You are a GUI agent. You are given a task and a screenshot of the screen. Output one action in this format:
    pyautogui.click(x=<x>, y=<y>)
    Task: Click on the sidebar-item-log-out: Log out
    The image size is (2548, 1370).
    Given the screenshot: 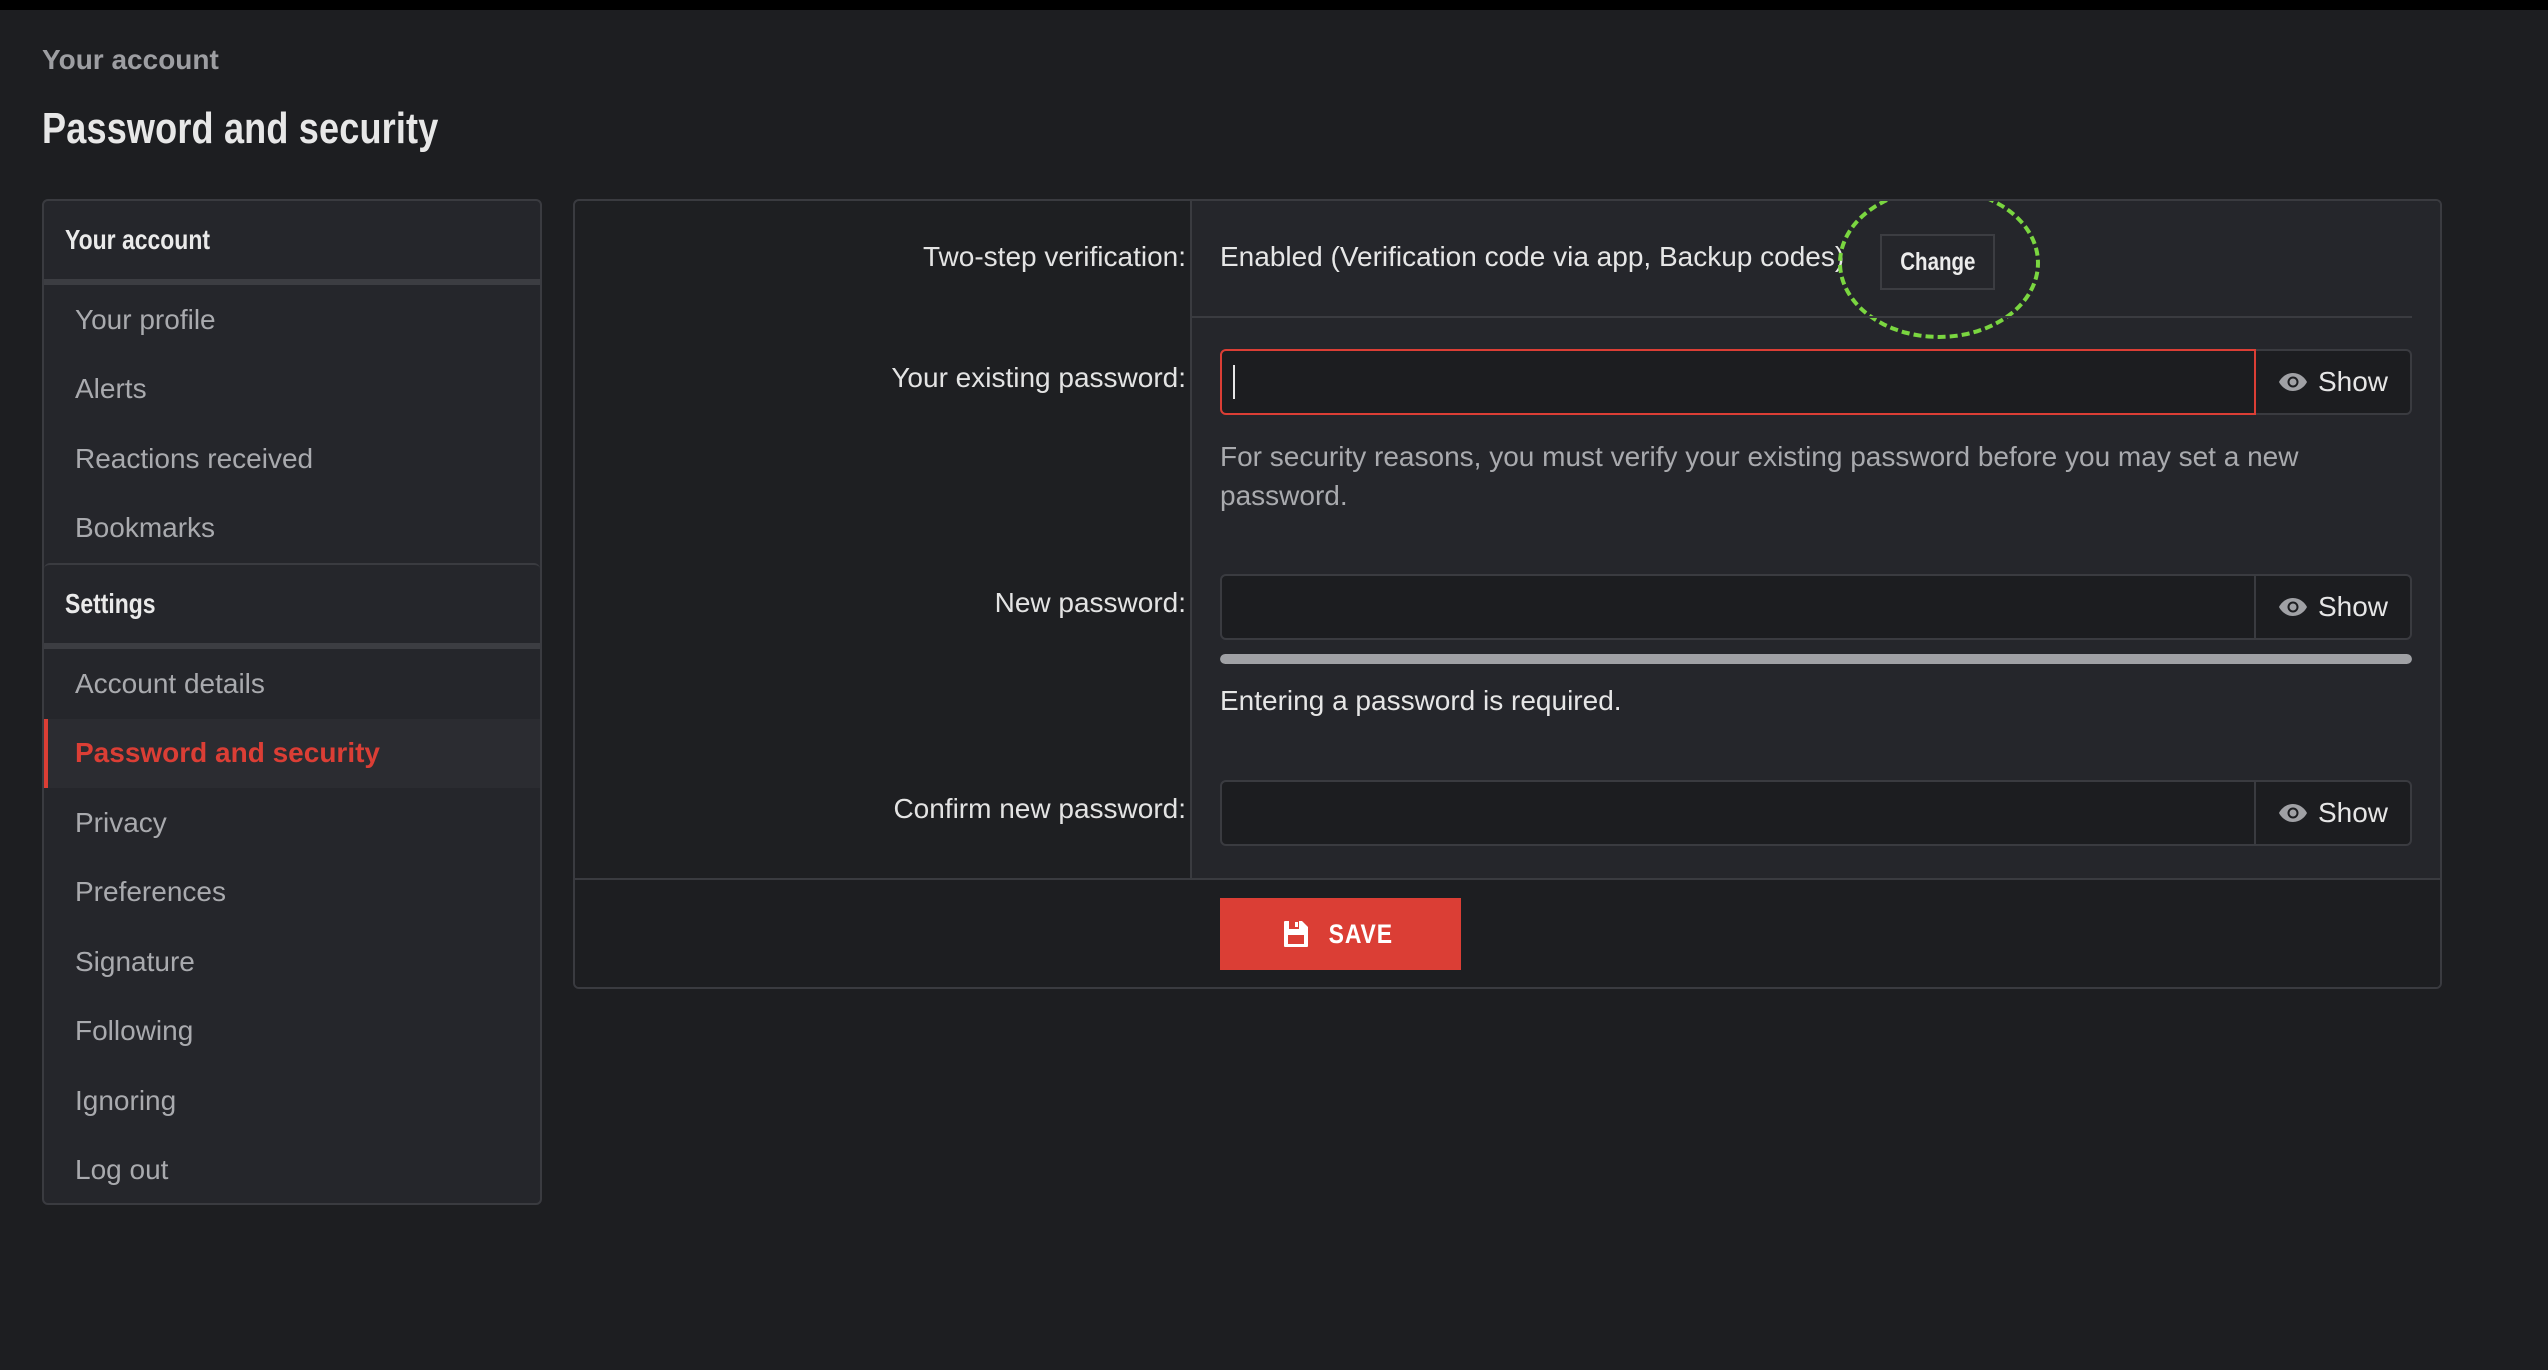 What is the action you would take?
    pyautogui.click(x=292, y=1170)
    